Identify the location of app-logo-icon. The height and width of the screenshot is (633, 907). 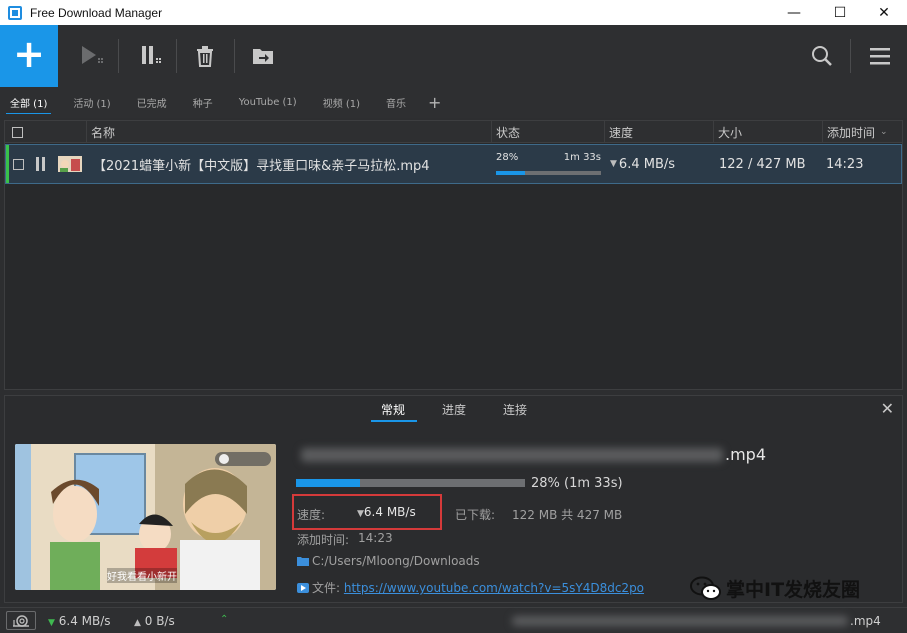
(15, 12).